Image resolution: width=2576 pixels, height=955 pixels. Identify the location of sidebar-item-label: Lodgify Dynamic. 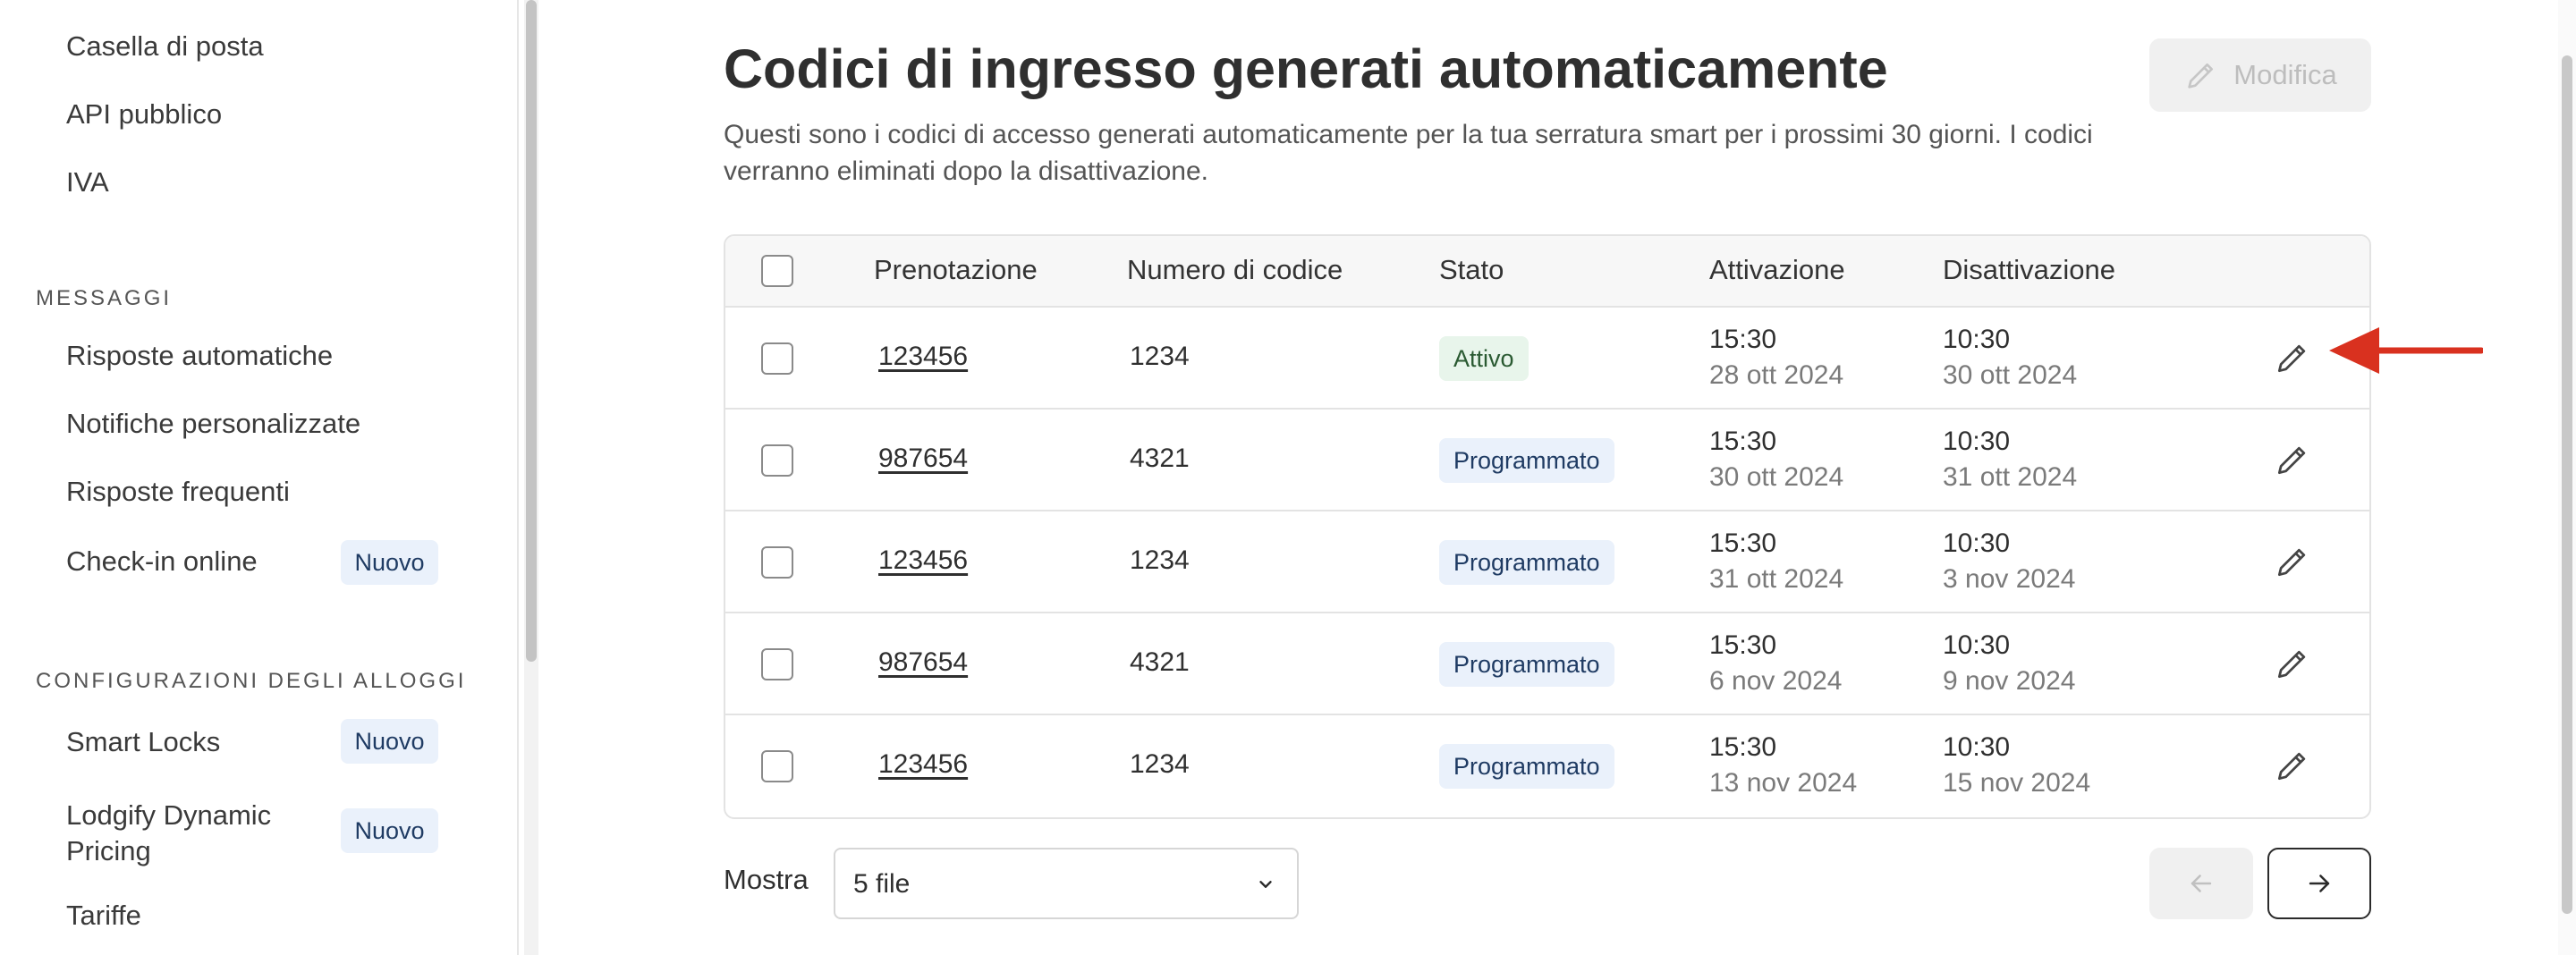
(169, 815).